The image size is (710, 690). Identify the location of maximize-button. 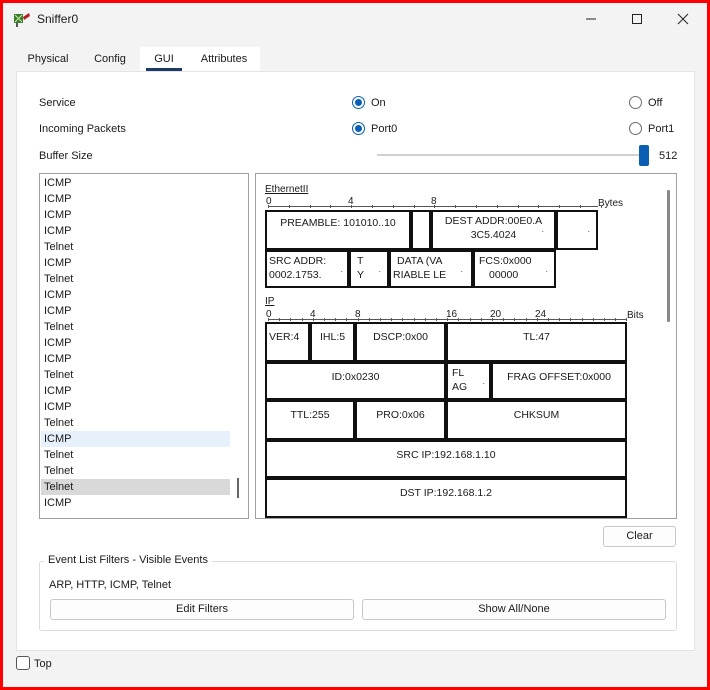
(637, 19).